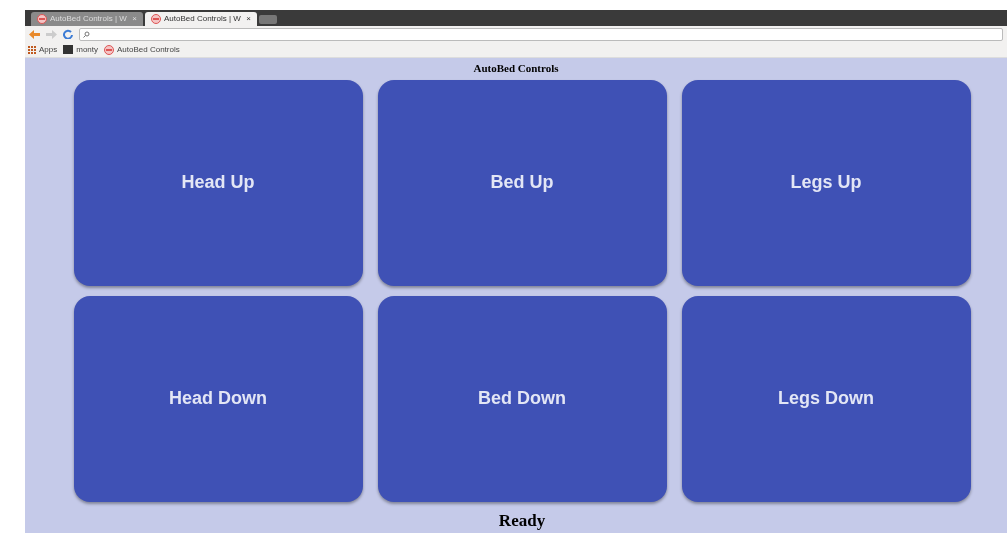 This screenshot has width=1007, height=533. Describe the element at coordinates (218, 182) in the screenshot. I see `bed-control-button: Head Up` at that location.